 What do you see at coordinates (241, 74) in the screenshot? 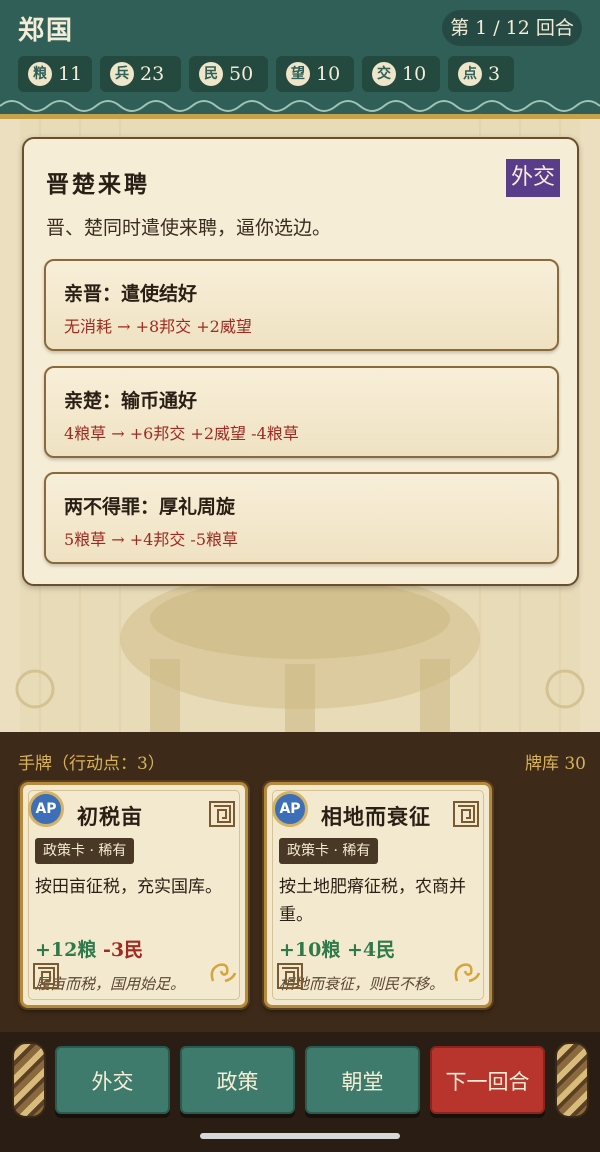
I see `stat-people-value: 50` at bounding box center [241, 74].